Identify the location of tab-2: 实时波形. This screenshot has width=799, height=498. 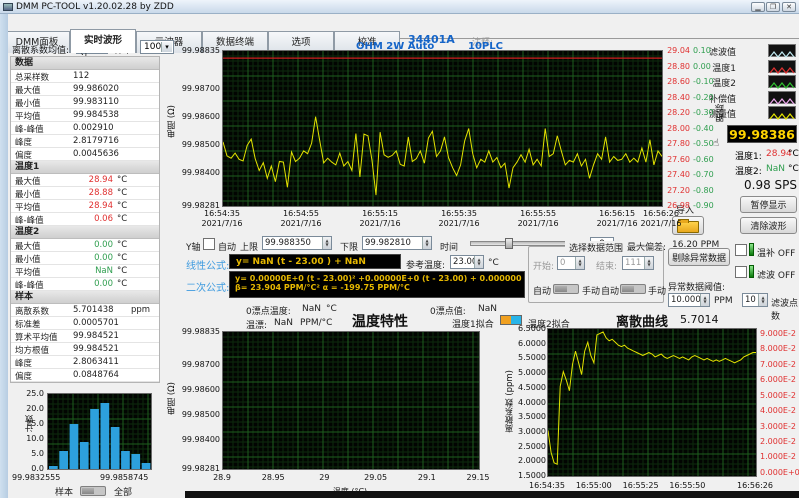
(103, 41).